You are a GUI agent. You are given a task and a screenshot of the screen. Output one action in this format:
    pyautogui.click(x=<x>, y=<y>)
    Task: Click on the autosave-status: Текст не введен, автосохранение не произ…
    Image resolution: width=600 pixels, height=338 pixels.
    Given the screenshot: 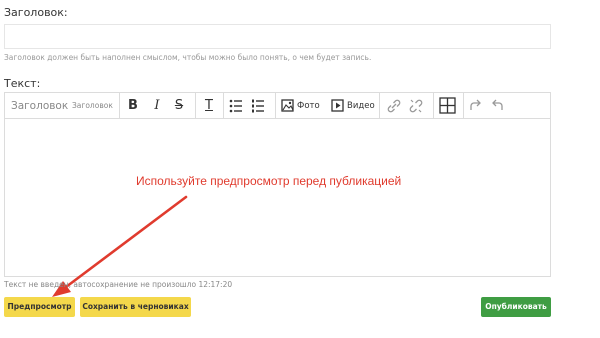 What is the action you would take?
    pyautogui.click(x=118, y=284)
    